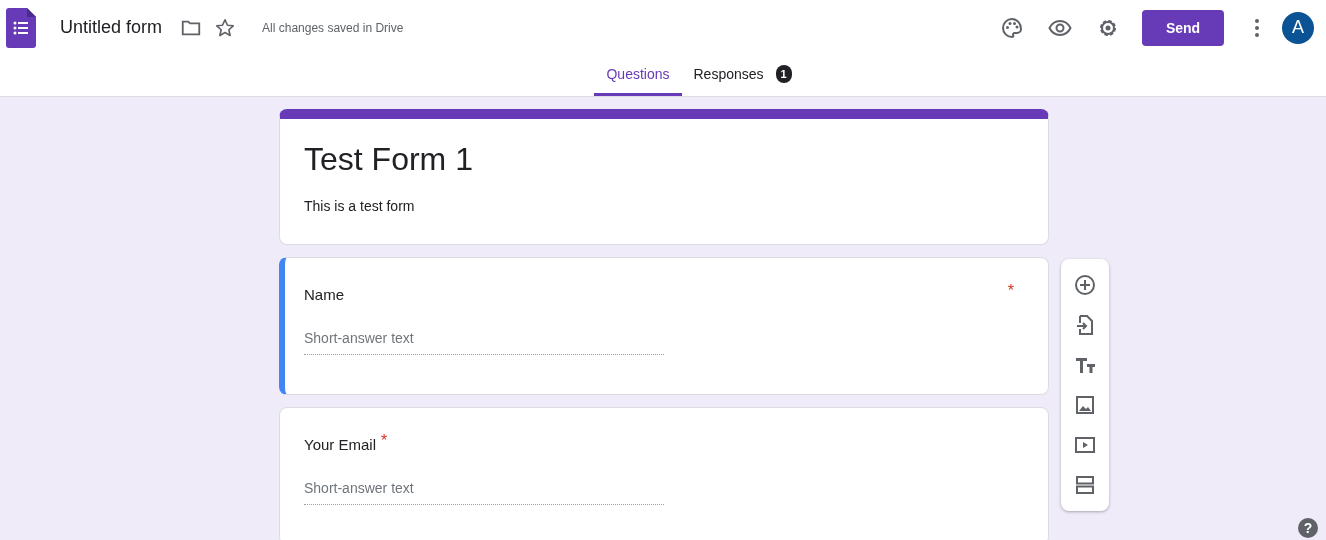 The image size is (1326, 540). I want to click on form-description: This is a test form, so click(664, 206).